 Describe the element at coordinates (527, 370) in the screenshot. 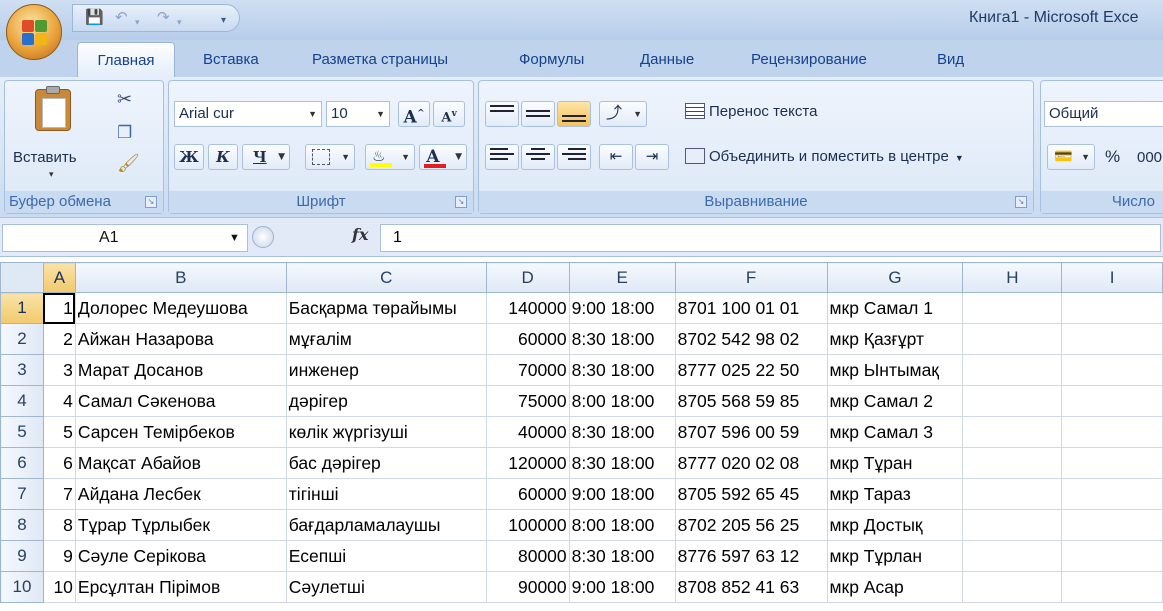

I see `cell-d: 70000` at that location.